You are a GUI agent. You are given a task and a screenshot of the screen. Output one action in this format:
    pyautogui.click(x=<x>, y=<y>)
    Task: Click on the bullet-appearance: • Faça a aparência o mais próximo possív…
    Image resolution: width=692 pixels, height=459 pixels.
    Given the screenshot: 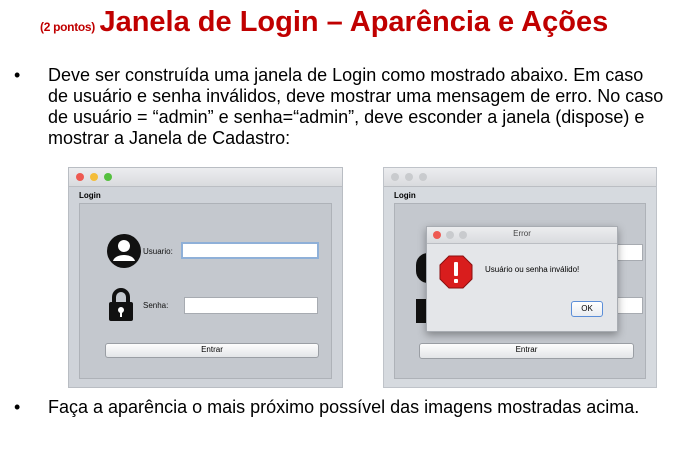 What is the action you would take?
    pyautogui.click(x=339, y=419)
    